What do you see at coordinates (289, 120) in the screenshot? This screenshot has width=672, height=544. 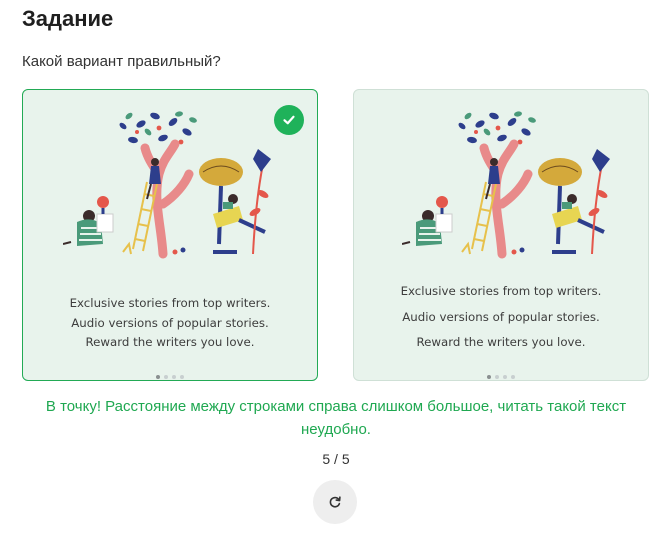 I see `check-icon` at bounding box center [289, 120].